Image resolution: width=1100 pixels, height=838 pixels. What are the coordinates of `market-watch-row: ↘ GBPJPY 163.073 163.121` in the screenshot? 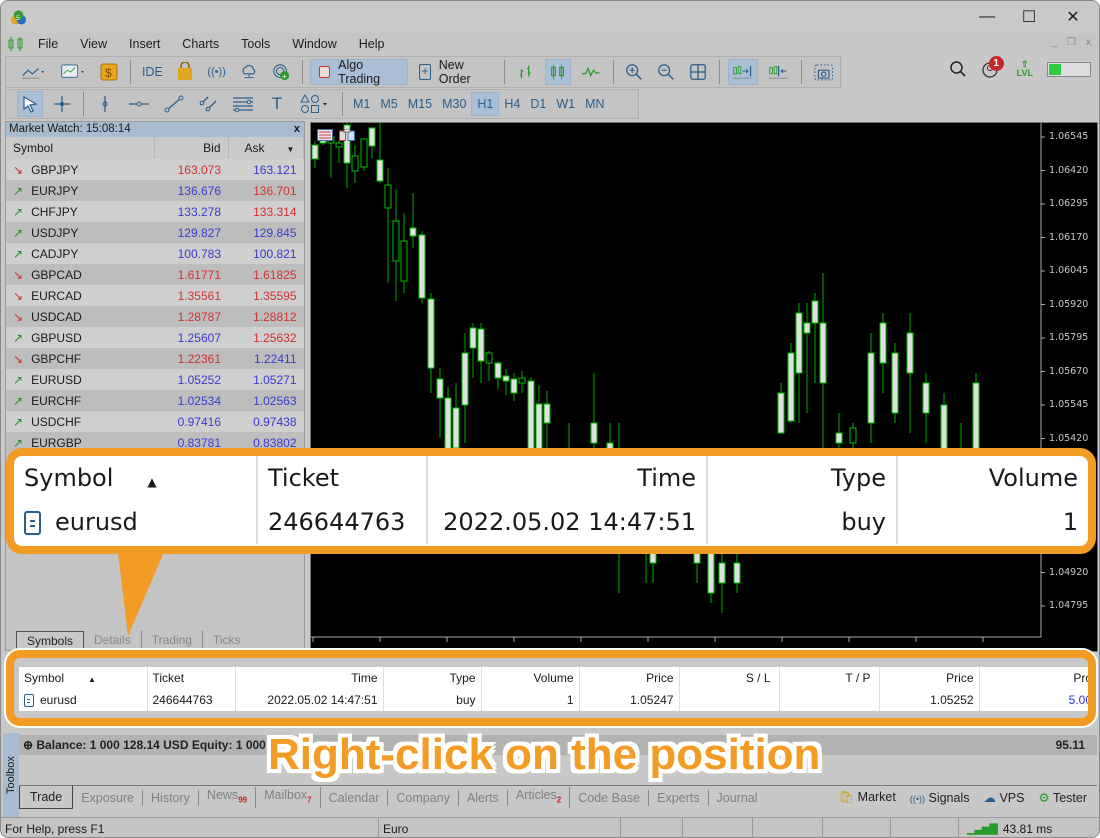 It's located at (155, 169).